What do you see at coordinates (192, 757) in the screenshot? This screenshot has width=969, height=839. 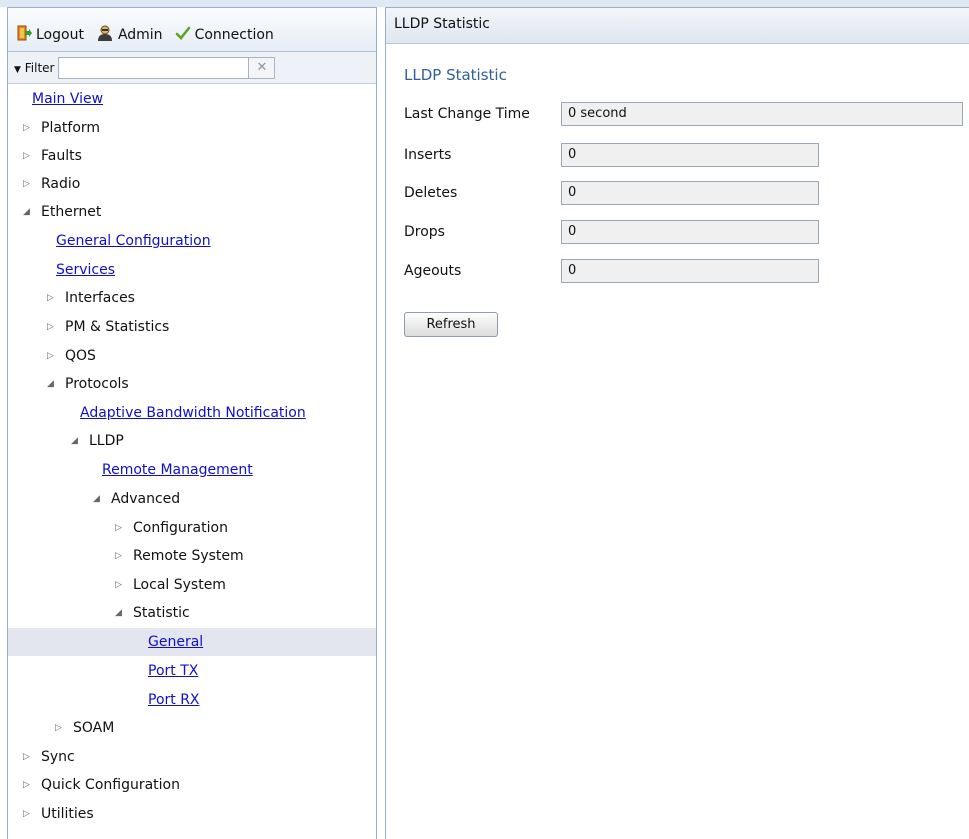 I see `tree-item: ▷ Sync` at bounding box center [192, 757].